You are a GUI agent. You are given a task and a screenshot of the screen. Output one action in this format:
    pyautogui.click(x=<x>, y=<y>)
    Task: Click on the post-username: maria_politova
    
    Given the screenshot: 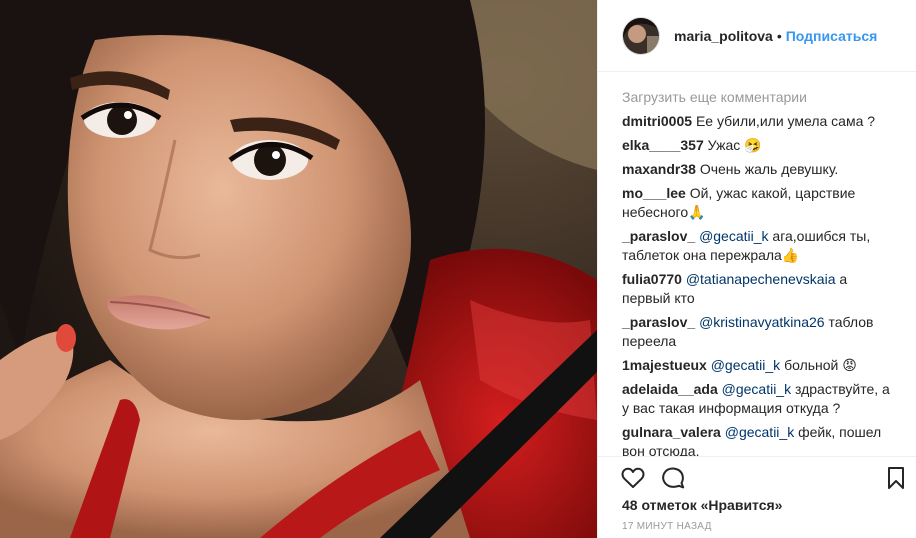 What is the action you would take?
    pyautogui.click(x=723, y=36)
    